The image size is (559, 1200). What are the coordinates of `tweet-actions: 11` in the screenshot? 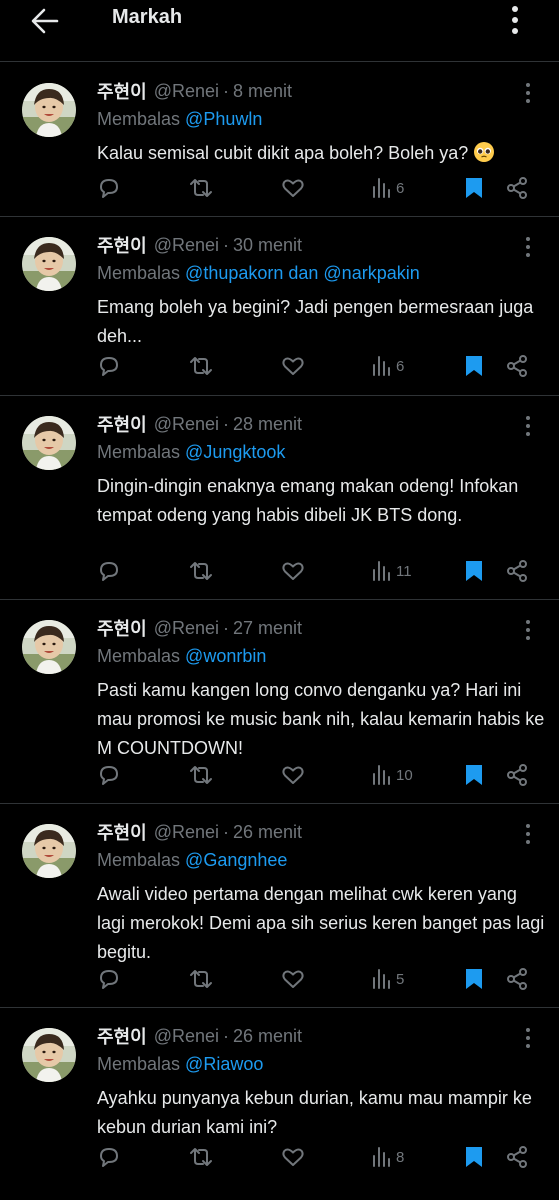 It's located at (316, 571).